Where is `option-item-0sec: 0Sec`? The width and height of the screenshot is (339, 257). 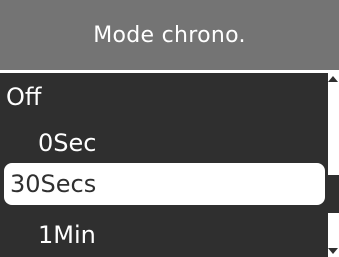 option-item-0sec: 0Sec is located at coordinates (164, 147).